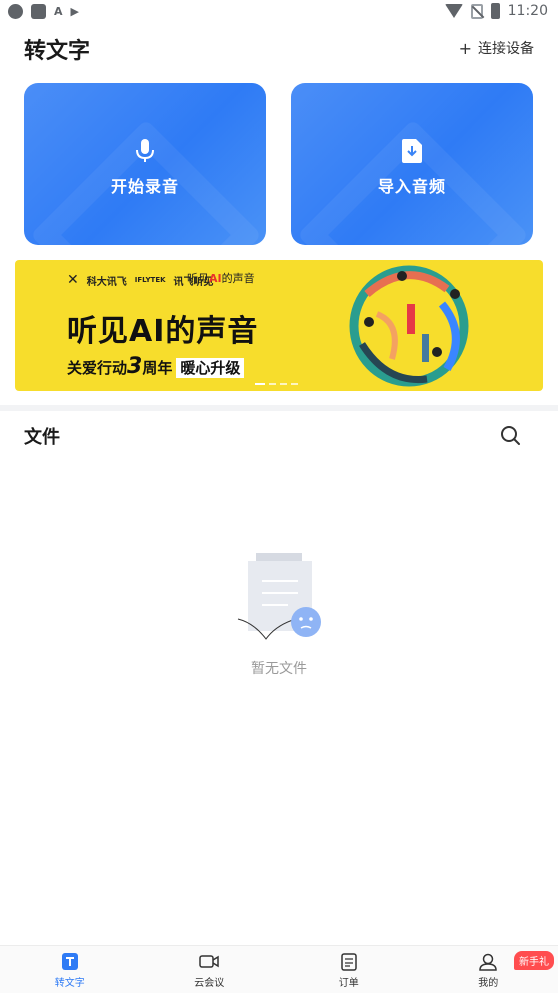 This screenshot has height=993, width=558. What do you see at coordinates (42, 436) in the screenshot?
I see `files-section-title: 文件` at bounding box center [42, 436].